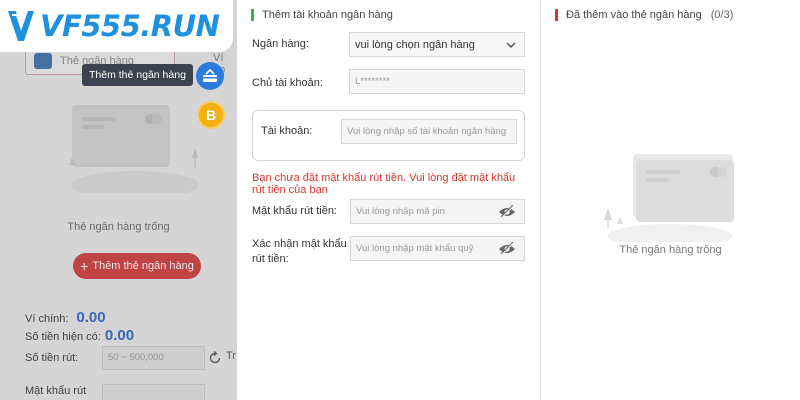 The width and height of the screenshot is (800, 400). What do you see at coordinates (231, 356) in the screenshot?
I see `refresh-label: Tr` at bounding box center [231, 356].